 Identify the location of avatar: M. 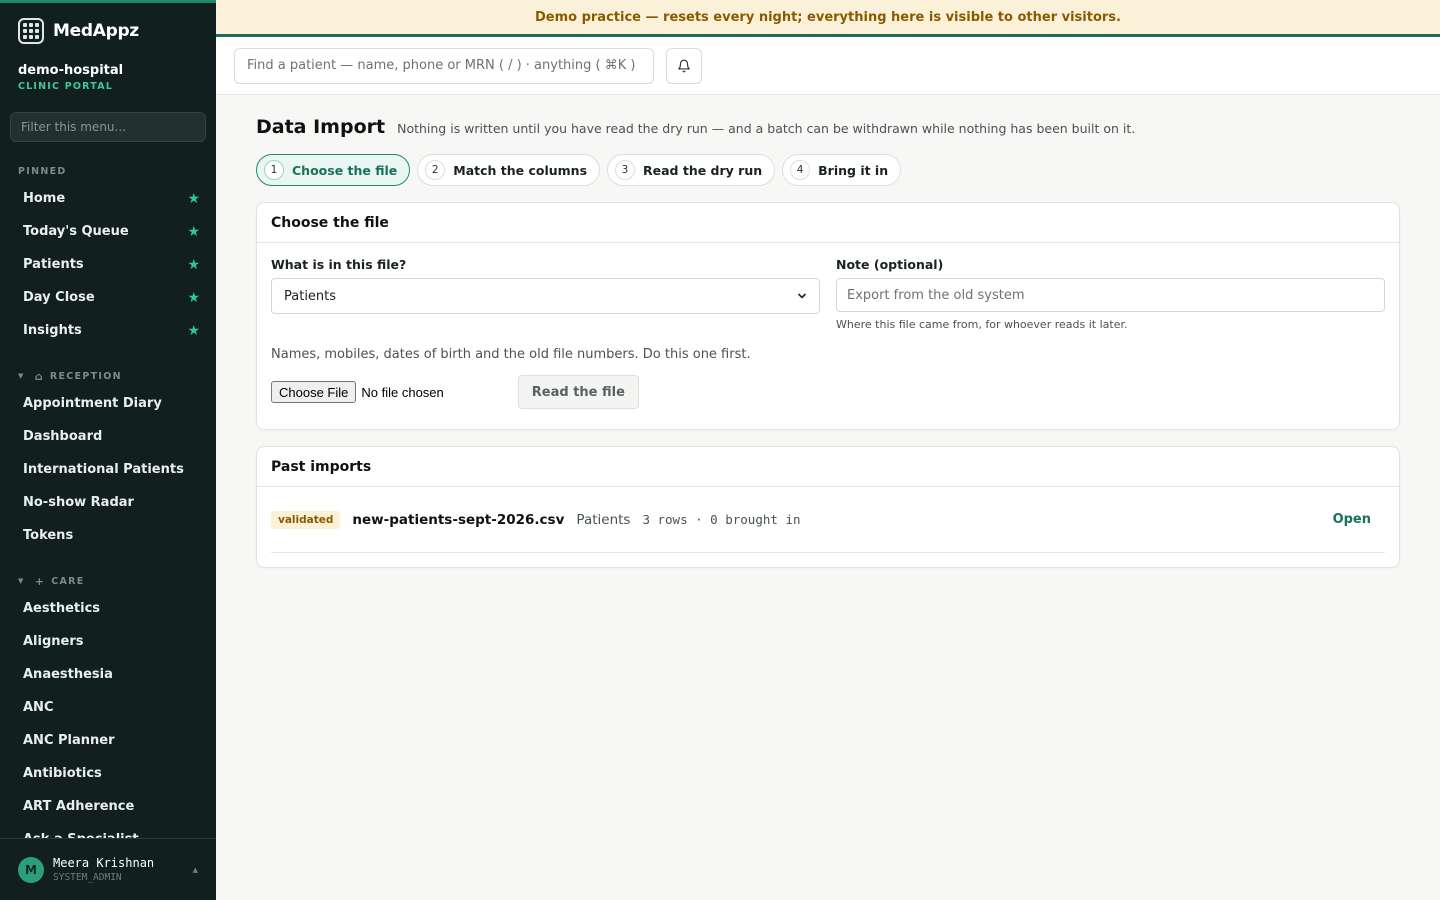
(31, 869).